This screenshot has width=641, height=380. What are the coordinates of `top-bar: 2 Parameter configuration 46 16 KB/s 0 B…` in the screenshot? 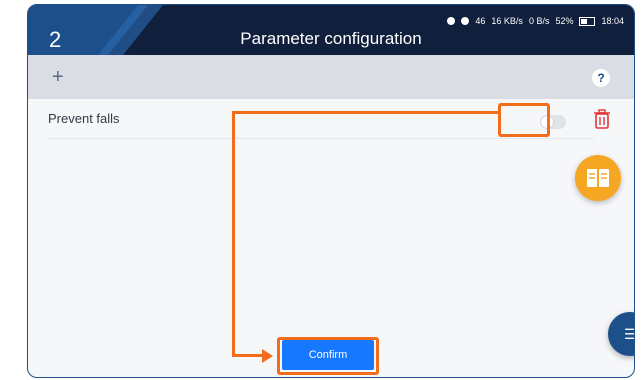 It's located at (331, 30).